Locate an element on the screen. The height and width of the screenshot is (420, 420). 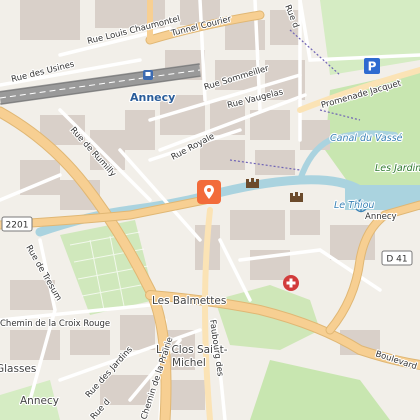
svg-text: D 41 is located at coordinates (396, 260).